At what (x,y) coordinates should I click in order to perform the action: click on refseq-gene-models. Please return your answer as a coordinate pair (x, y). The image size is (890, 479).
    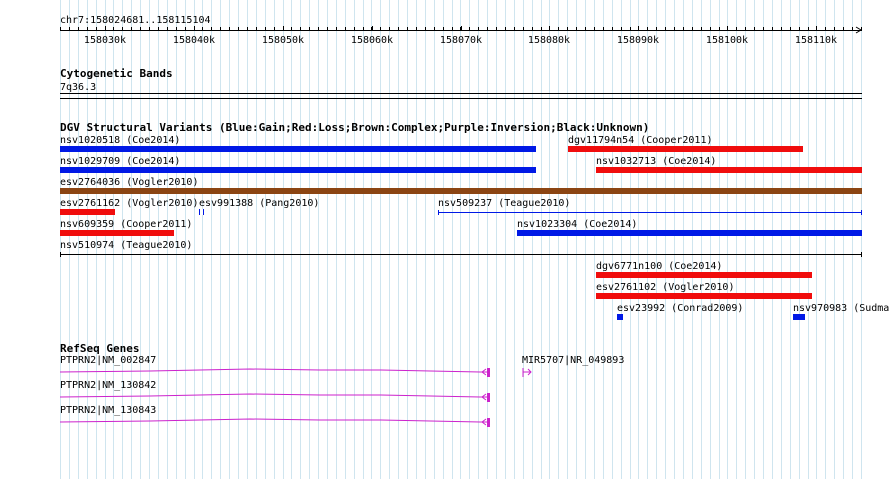
    Looking at the image, I should click on (295, 397).